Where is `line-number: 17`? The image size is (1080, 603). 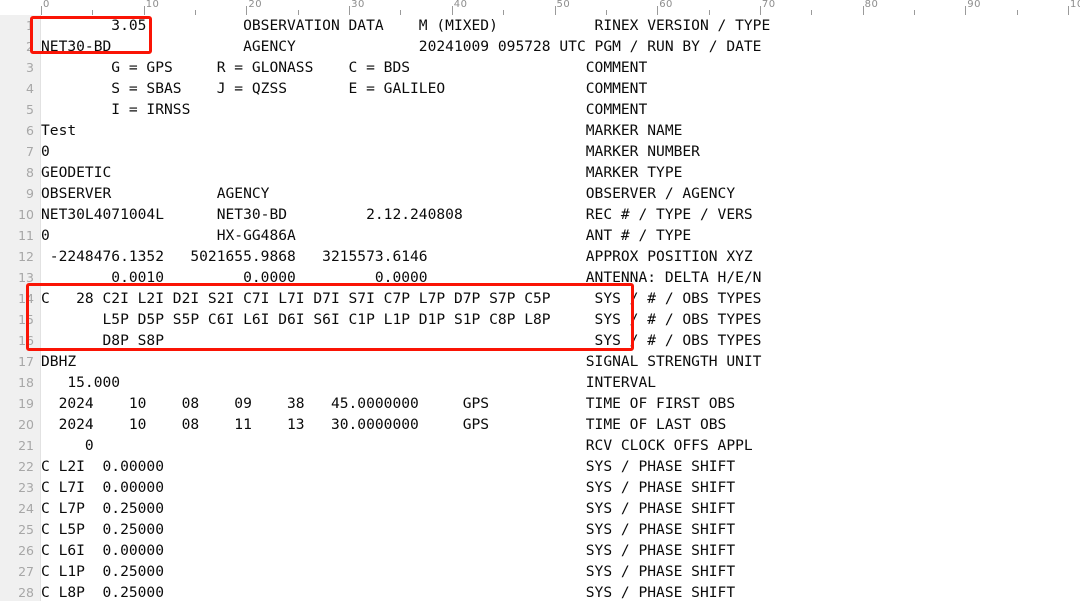
line-number: 17 is located at coordinates (26, 361).